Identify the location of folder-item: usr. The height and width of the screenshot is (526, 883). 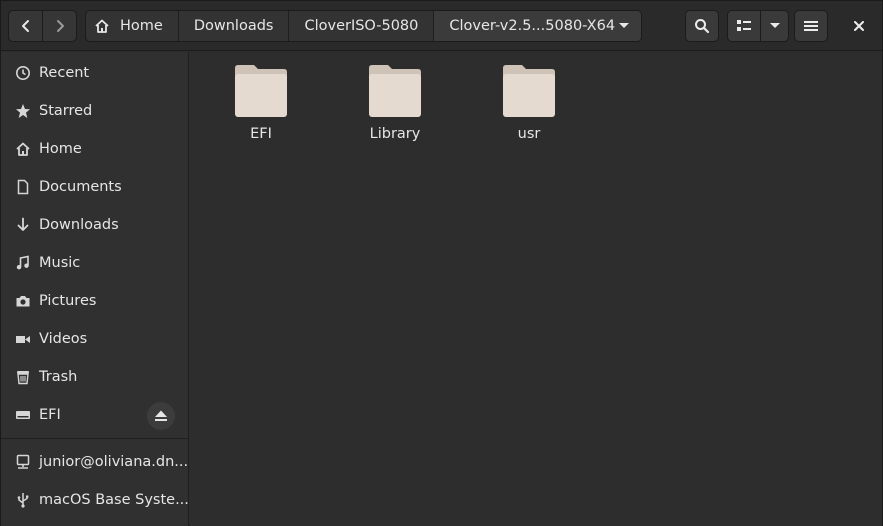
(529, 103).